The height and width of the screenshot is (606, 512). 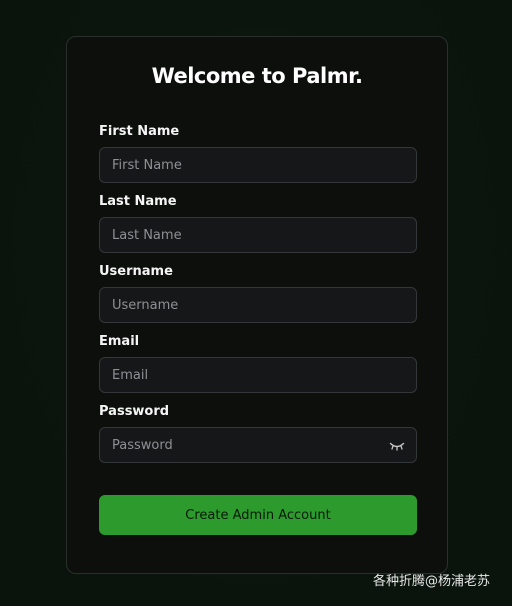 What do you see at coordinates (138, 201) in the screenshot?
I see `last-name-label: Last Name` at bounding box center [138, 201].